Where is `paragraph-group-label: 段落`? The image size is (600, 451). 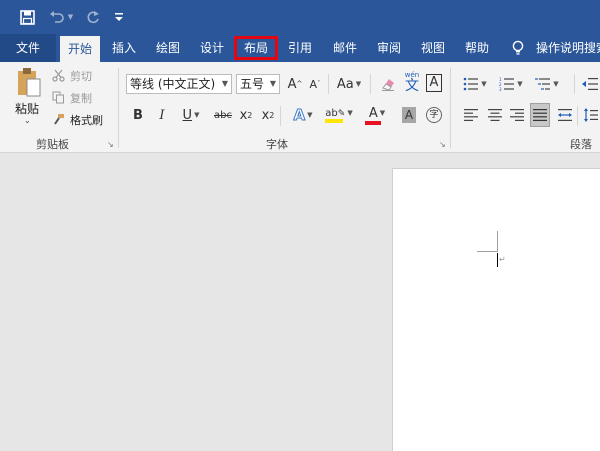
paragraph-group-label: 段落 is located at coordinates (581, 144).